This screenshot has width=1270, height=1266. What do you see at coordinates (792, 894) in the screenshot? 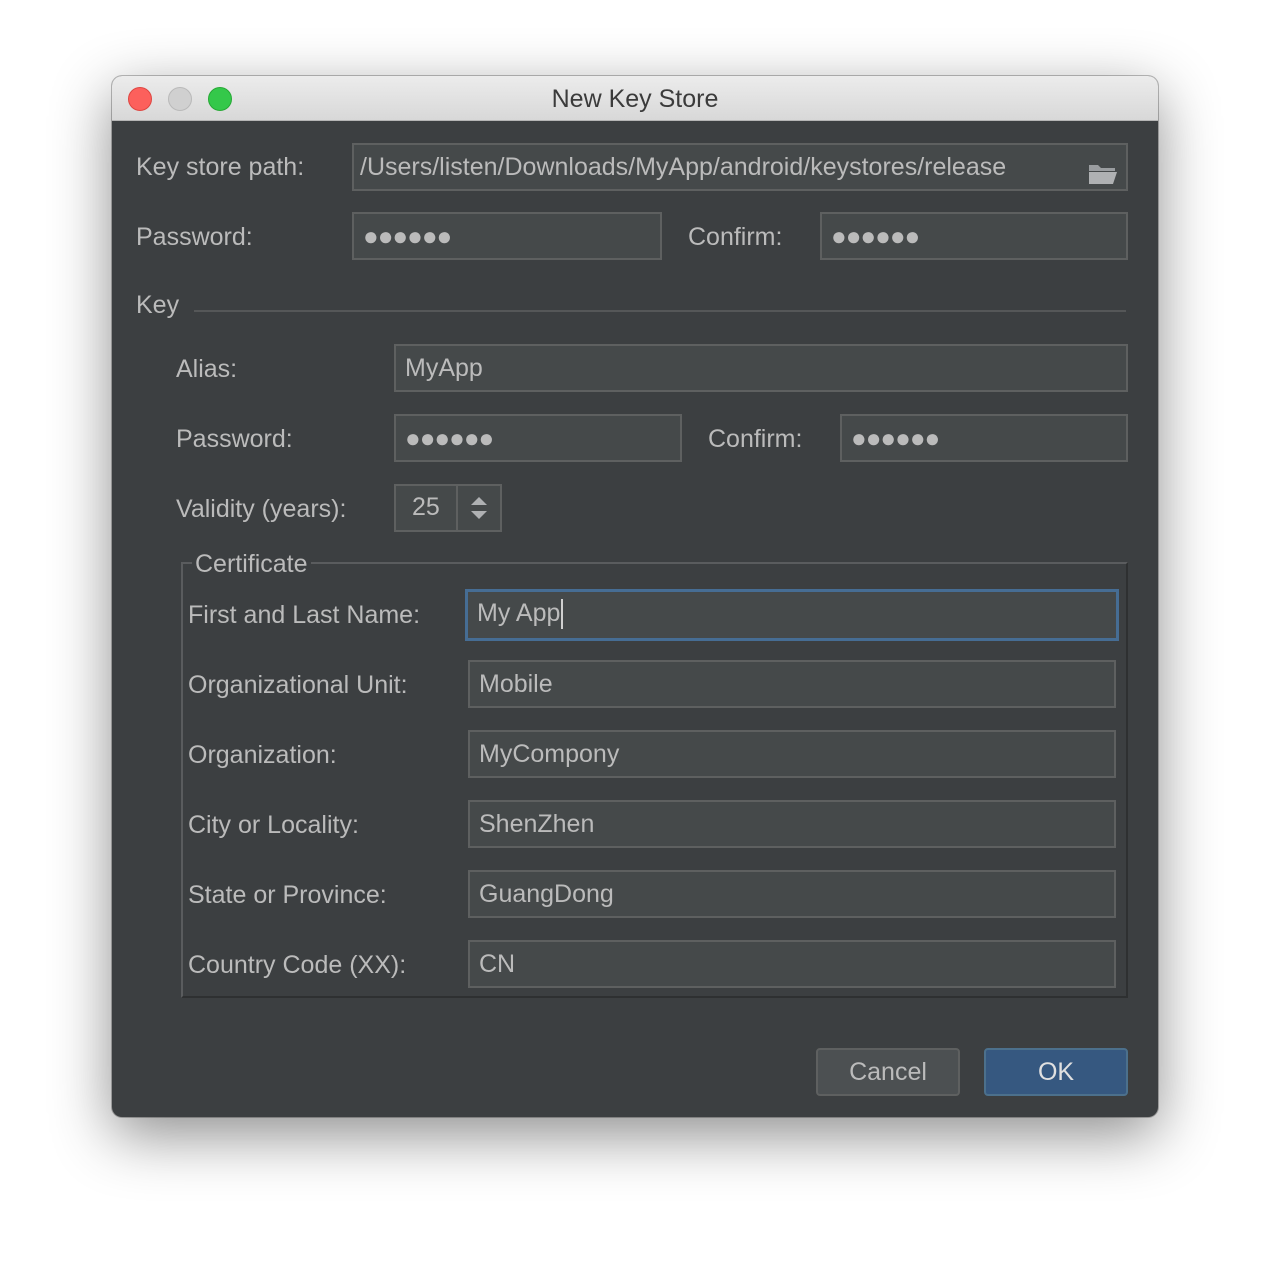
I see `state-input: GuangDong` at bounding box center [792, 894].